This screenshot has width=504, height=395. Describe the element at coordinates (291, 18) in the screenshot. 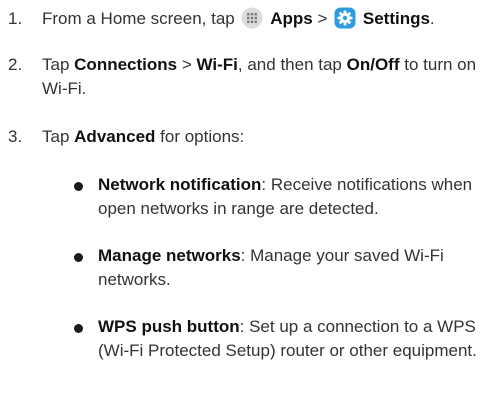

I see `apps-label: Apps` at that location.